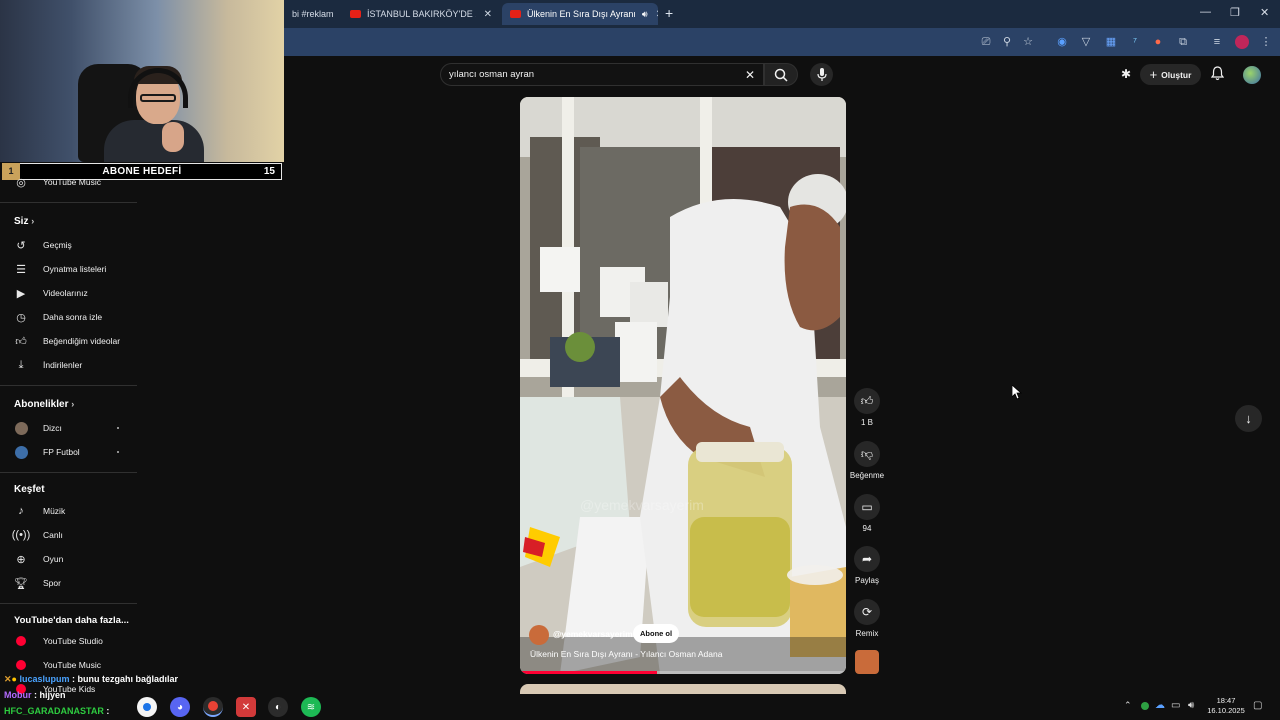 This screenshot has width=1280, height=720. I want to click on network-icon: ▭, so click(1175, 705).